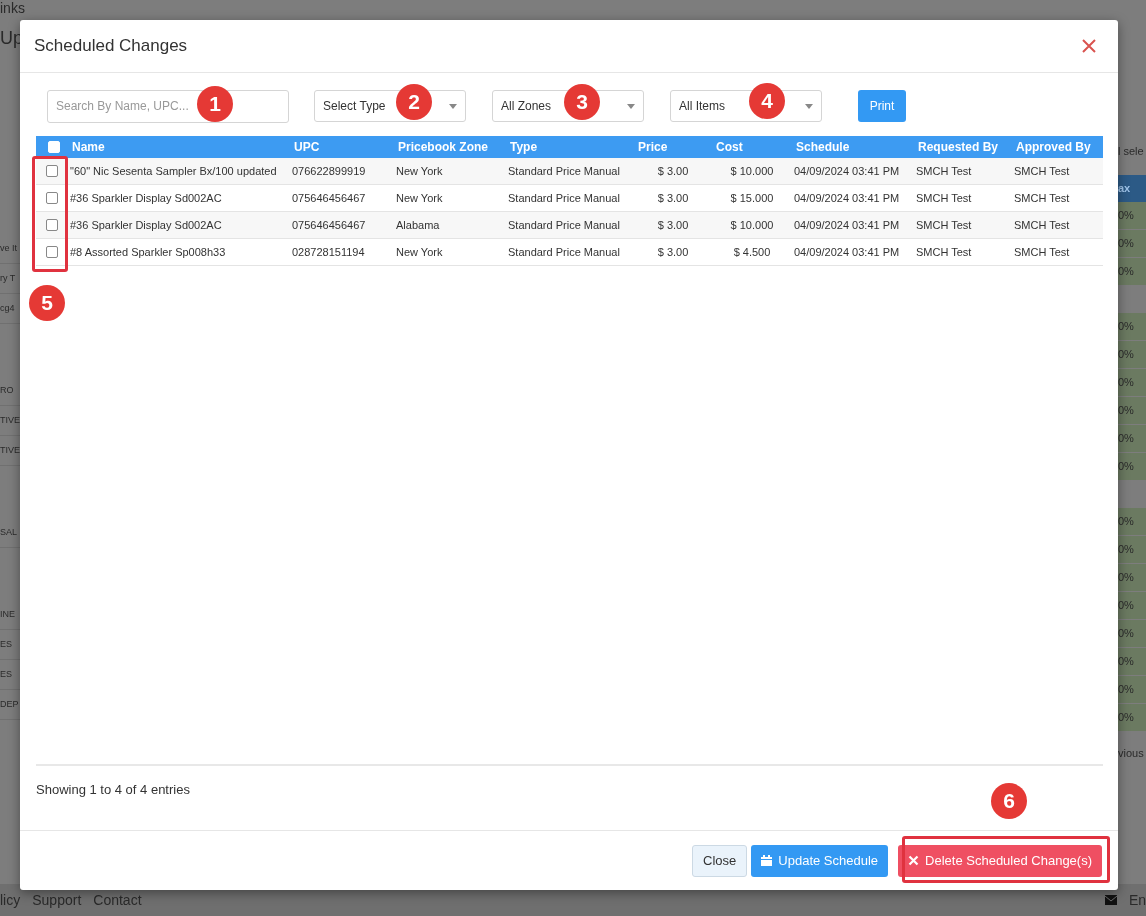  What do you see at coordinates (10, 900) in the screenshot?
I see `footer-link: licy` at bounding box center [10, 900].